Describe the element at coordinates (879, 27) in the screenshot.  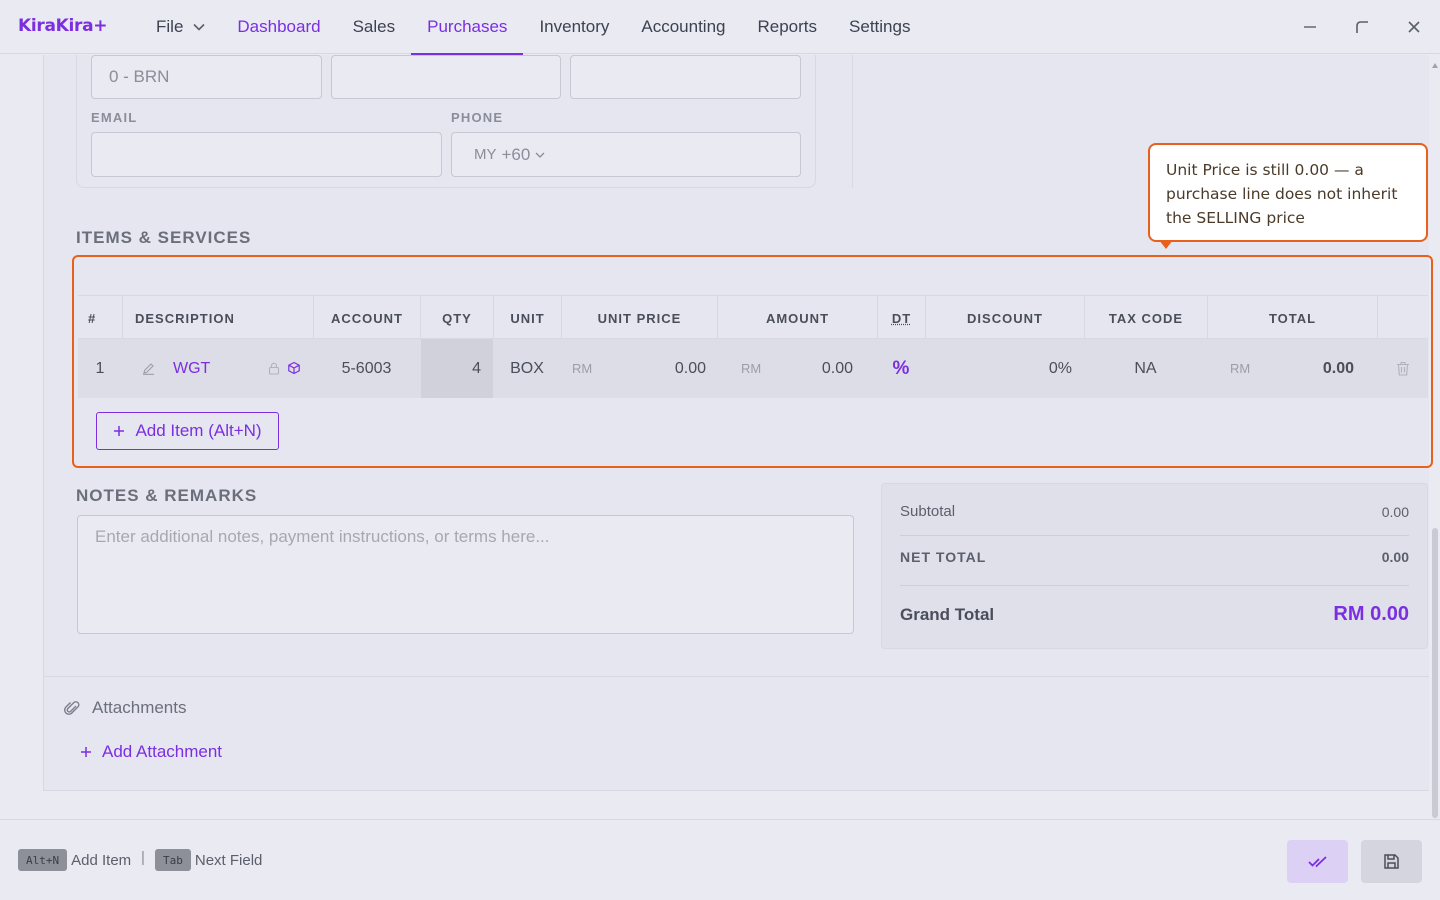
I see `menu-settings: Settings` at that location.